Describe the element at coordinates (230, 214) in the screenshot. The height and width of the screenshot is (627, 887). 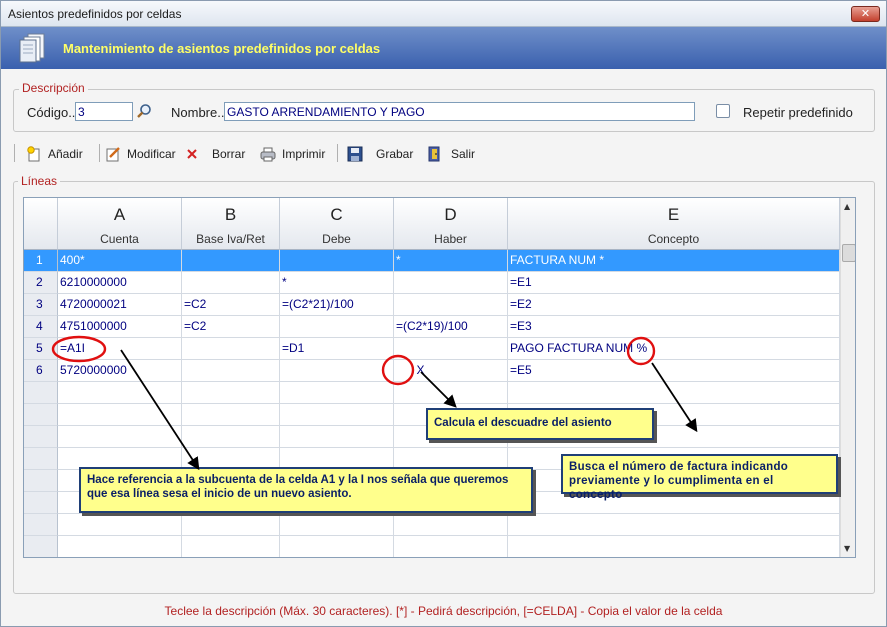
I see `column-letter: B` at that location.